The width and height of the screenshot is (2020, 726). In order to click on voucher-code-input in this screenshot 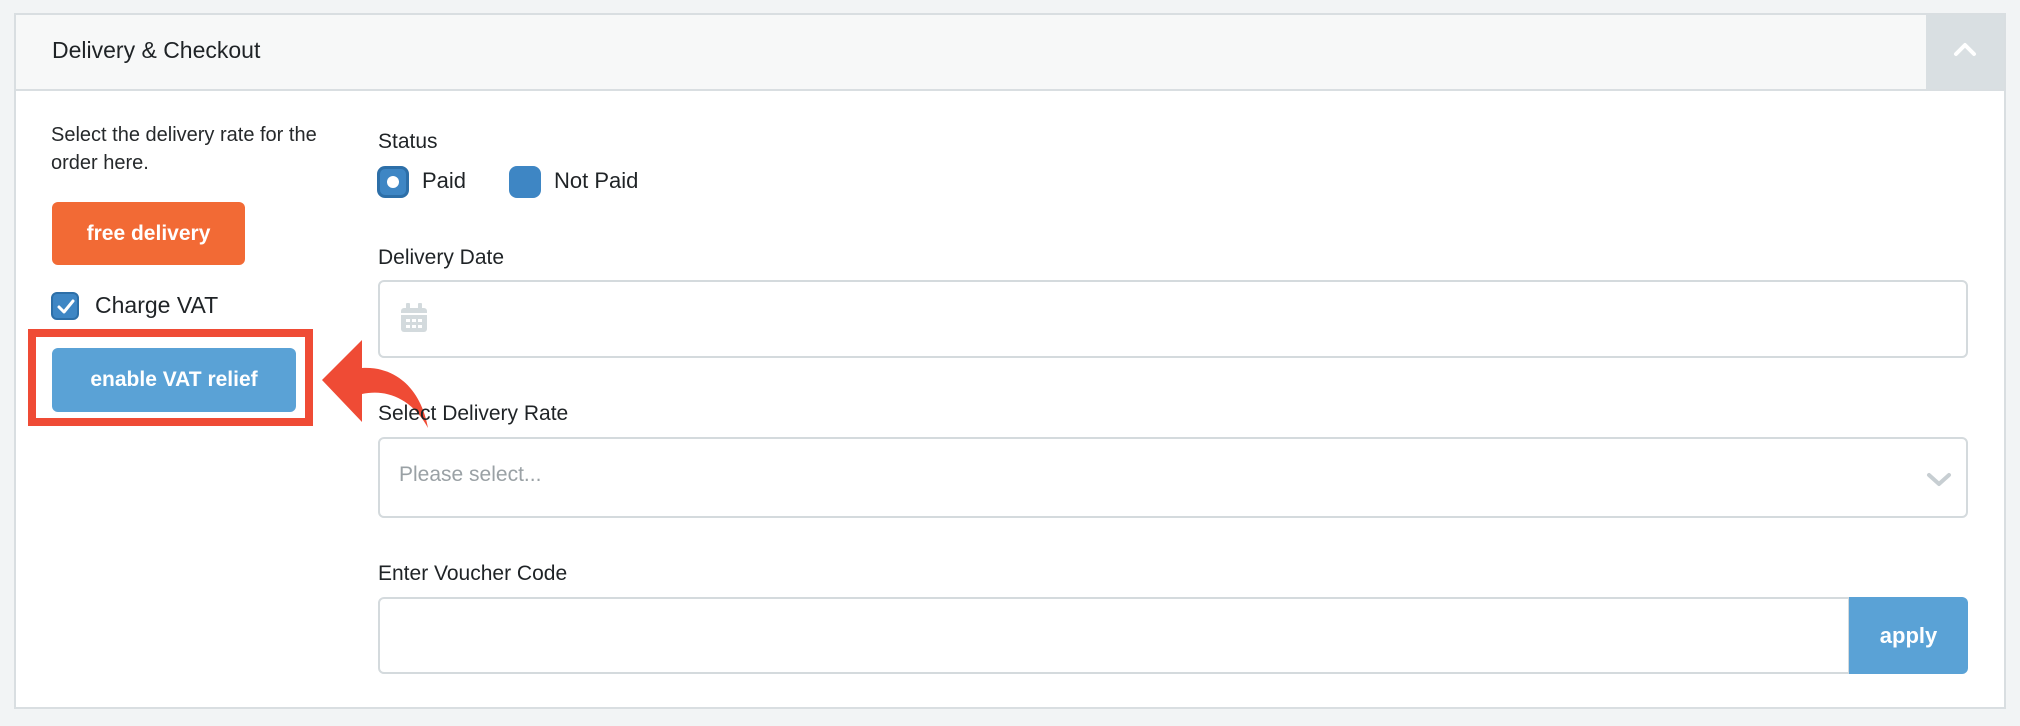, I will do `click(1114, 635)`.